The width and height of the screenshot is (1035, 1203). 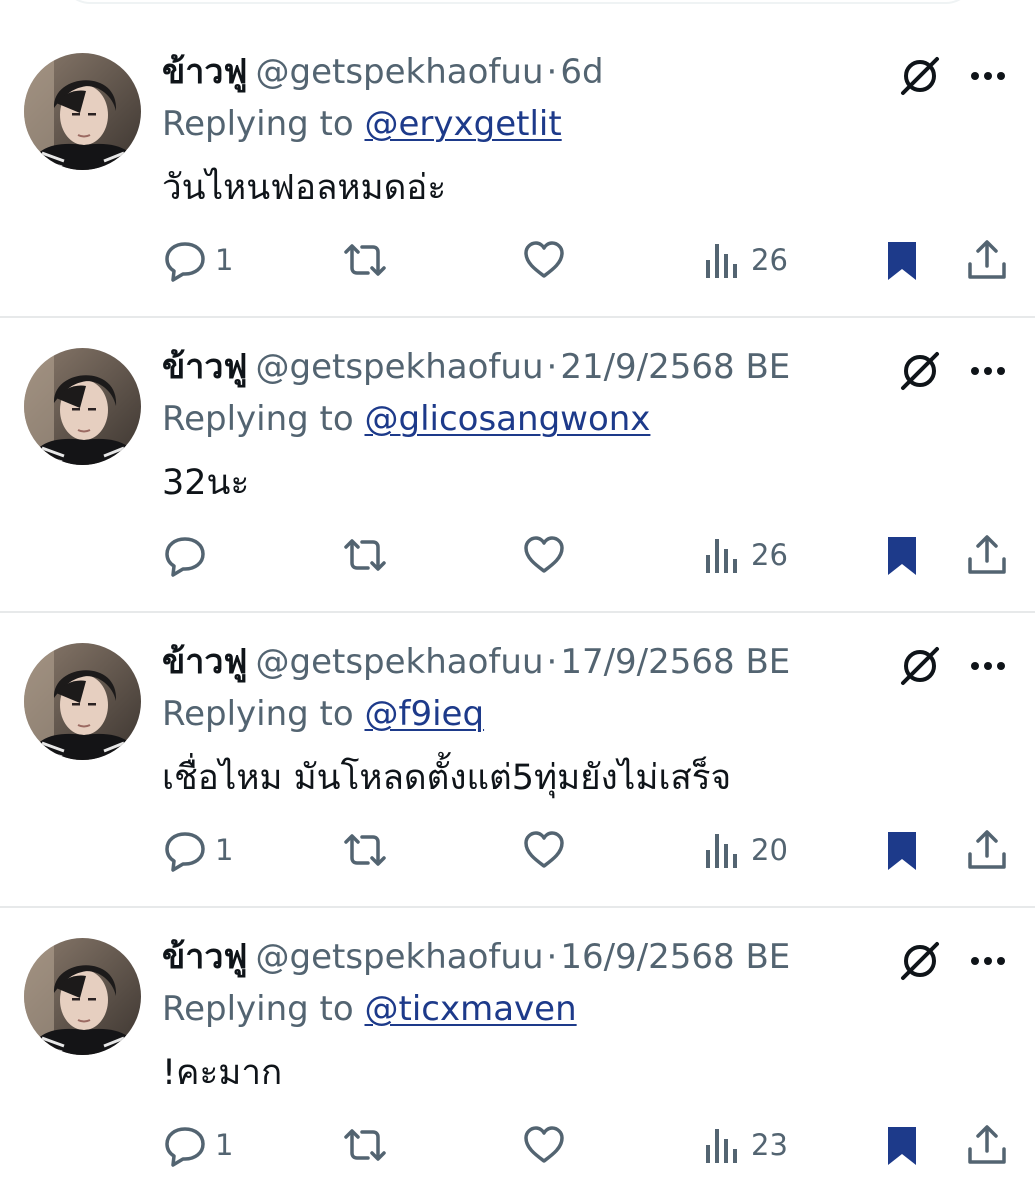 What do you see at coordinates (675, 957) in the screenshot?
I see `timestamp: 16/9/2568 BE` at bounding box center [675, 957].